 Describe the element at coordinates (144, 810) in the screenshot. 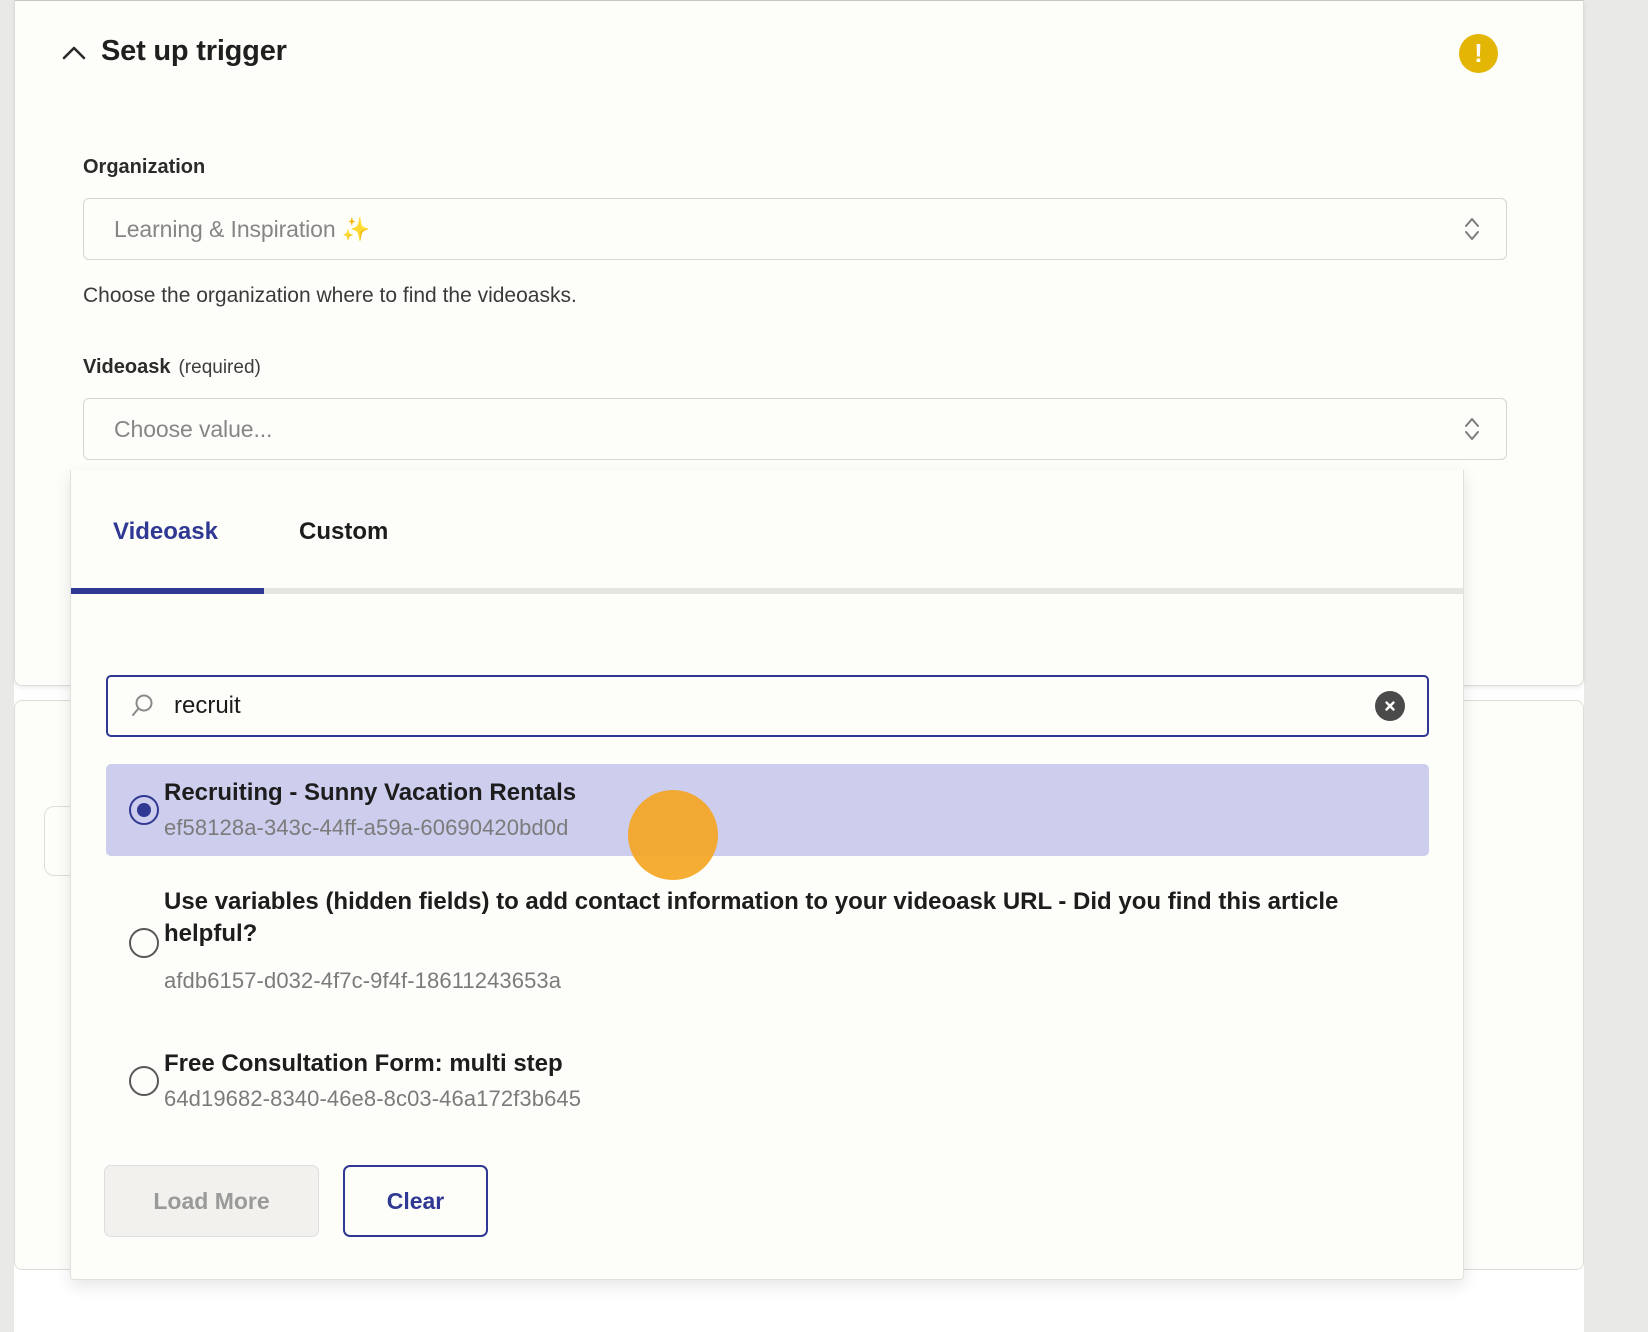

I see `radio-button-selected` at that location.